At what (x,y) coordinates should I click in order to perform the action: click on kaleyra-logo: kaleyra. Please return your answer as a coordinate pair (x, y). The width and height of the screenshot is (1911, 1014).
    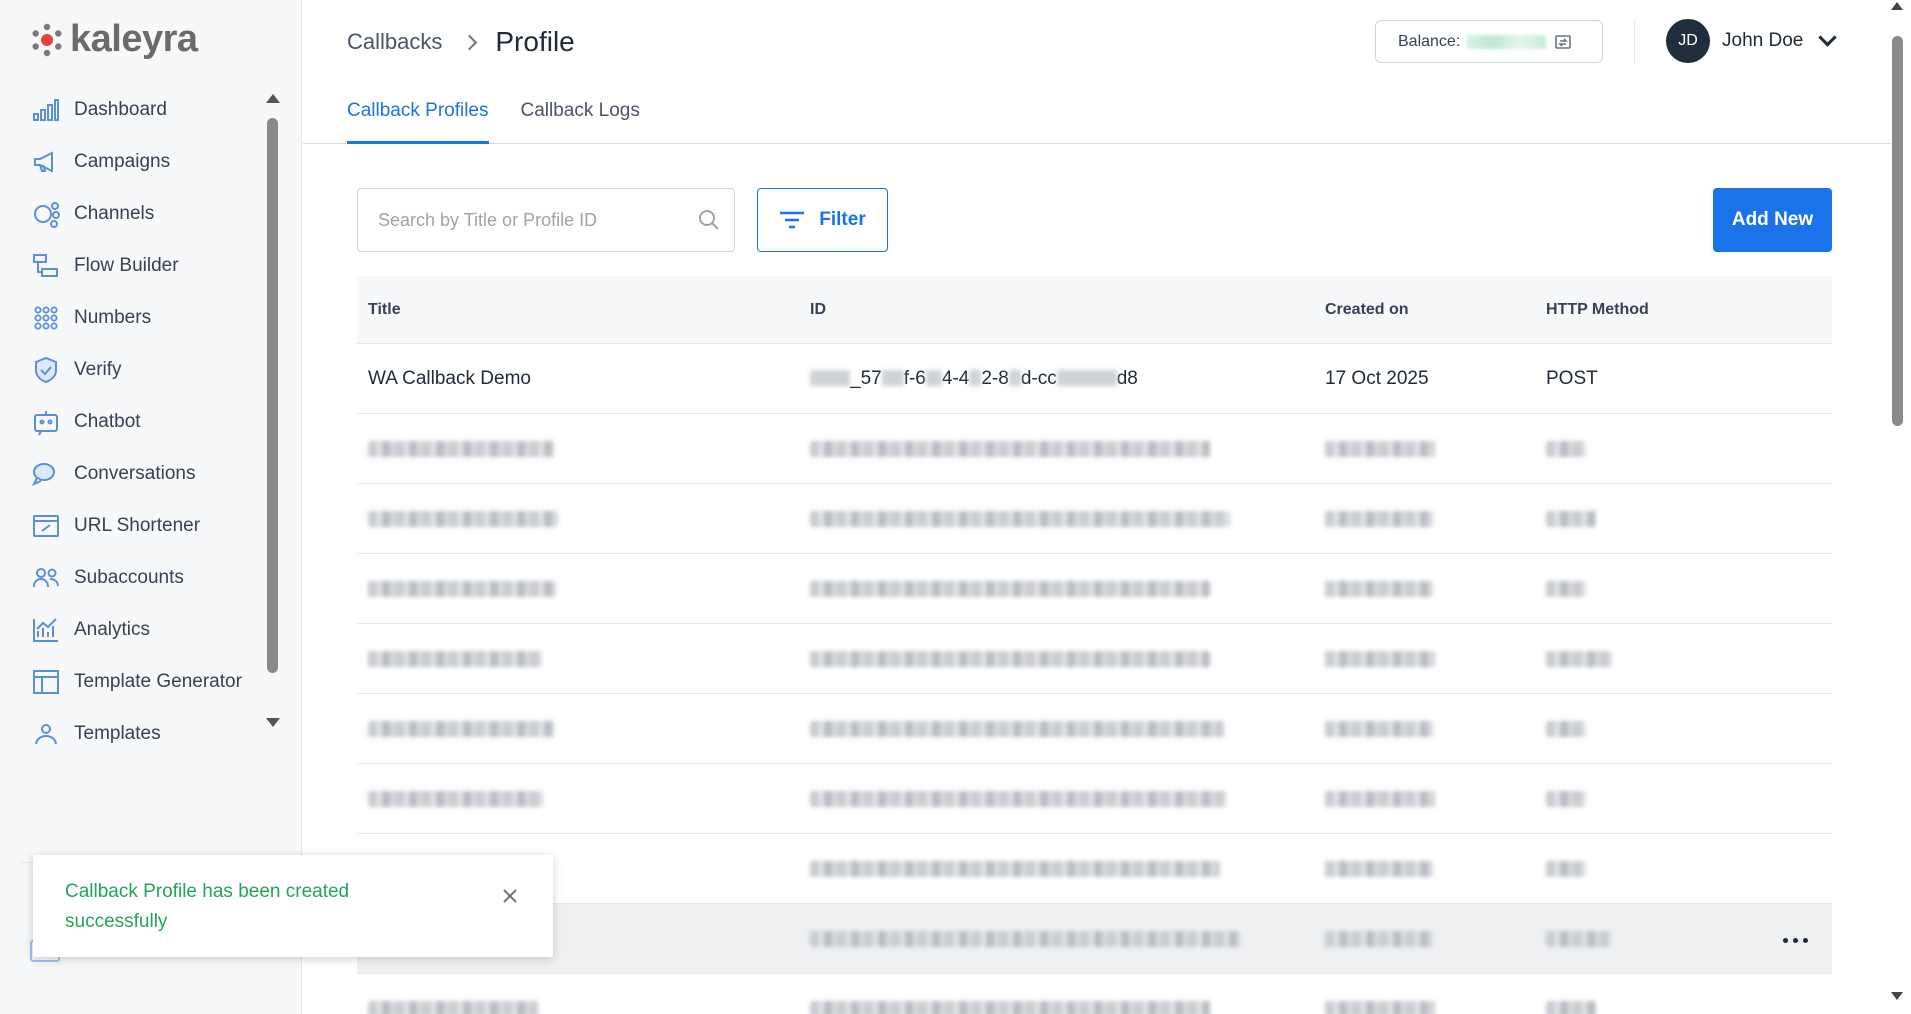
    Looking at the image, I should click on (114, 39).